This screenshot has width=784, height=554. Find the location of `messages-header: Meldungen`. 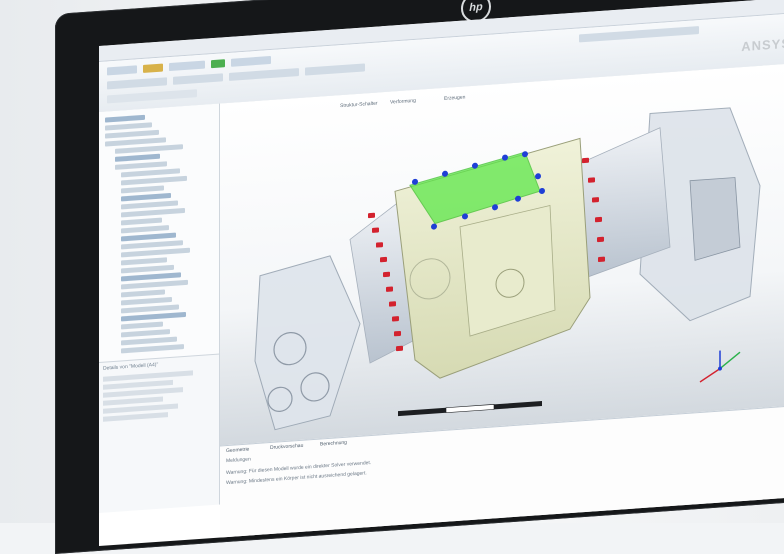

messages-header: Meldungen is located at coordinates (238, 460).